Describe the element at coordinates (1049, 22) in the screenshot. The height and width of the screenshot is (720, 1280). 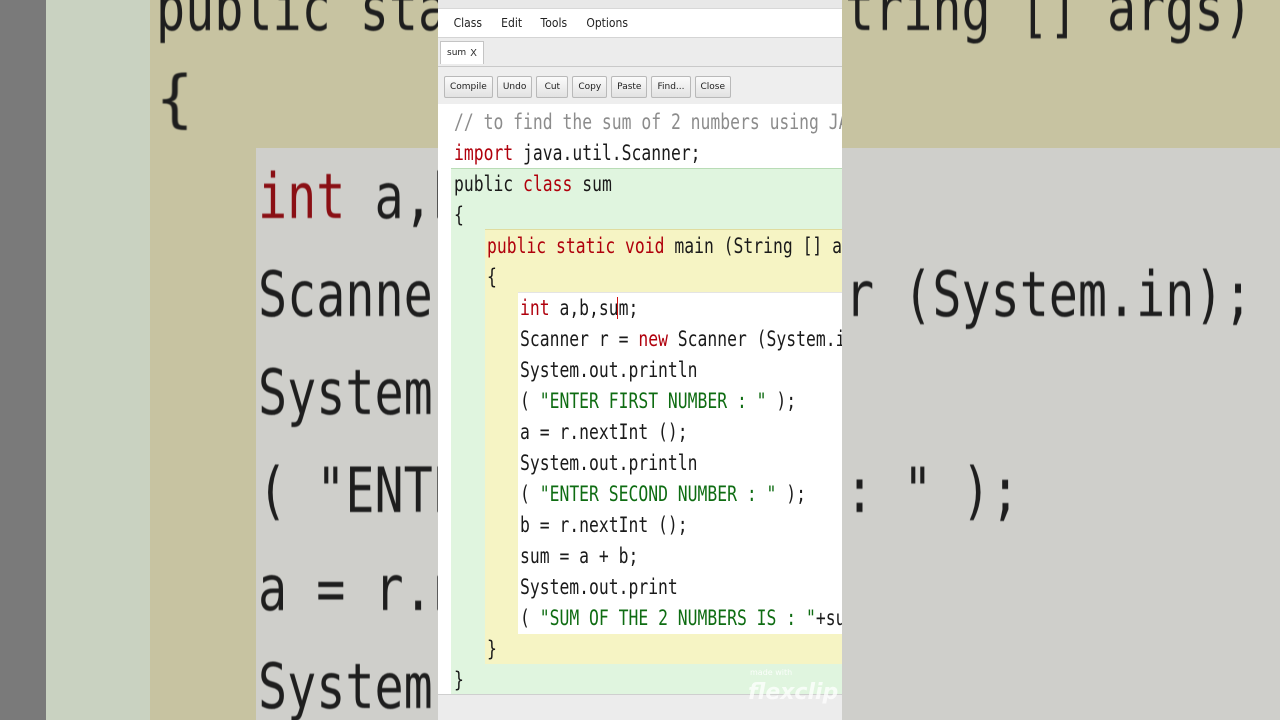
I see `bg-line-1b: tring [] args)` at that location.